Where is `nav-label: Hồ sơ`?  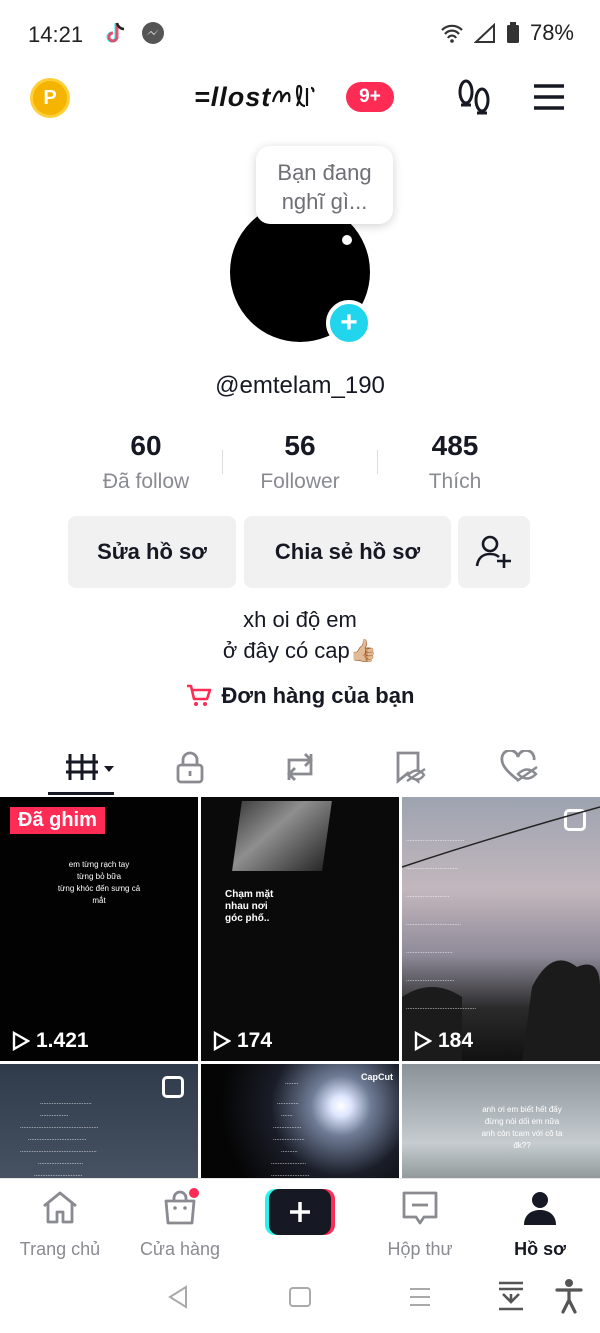 nav-label: Hồ sơ is located at coordinates (540, 1249).